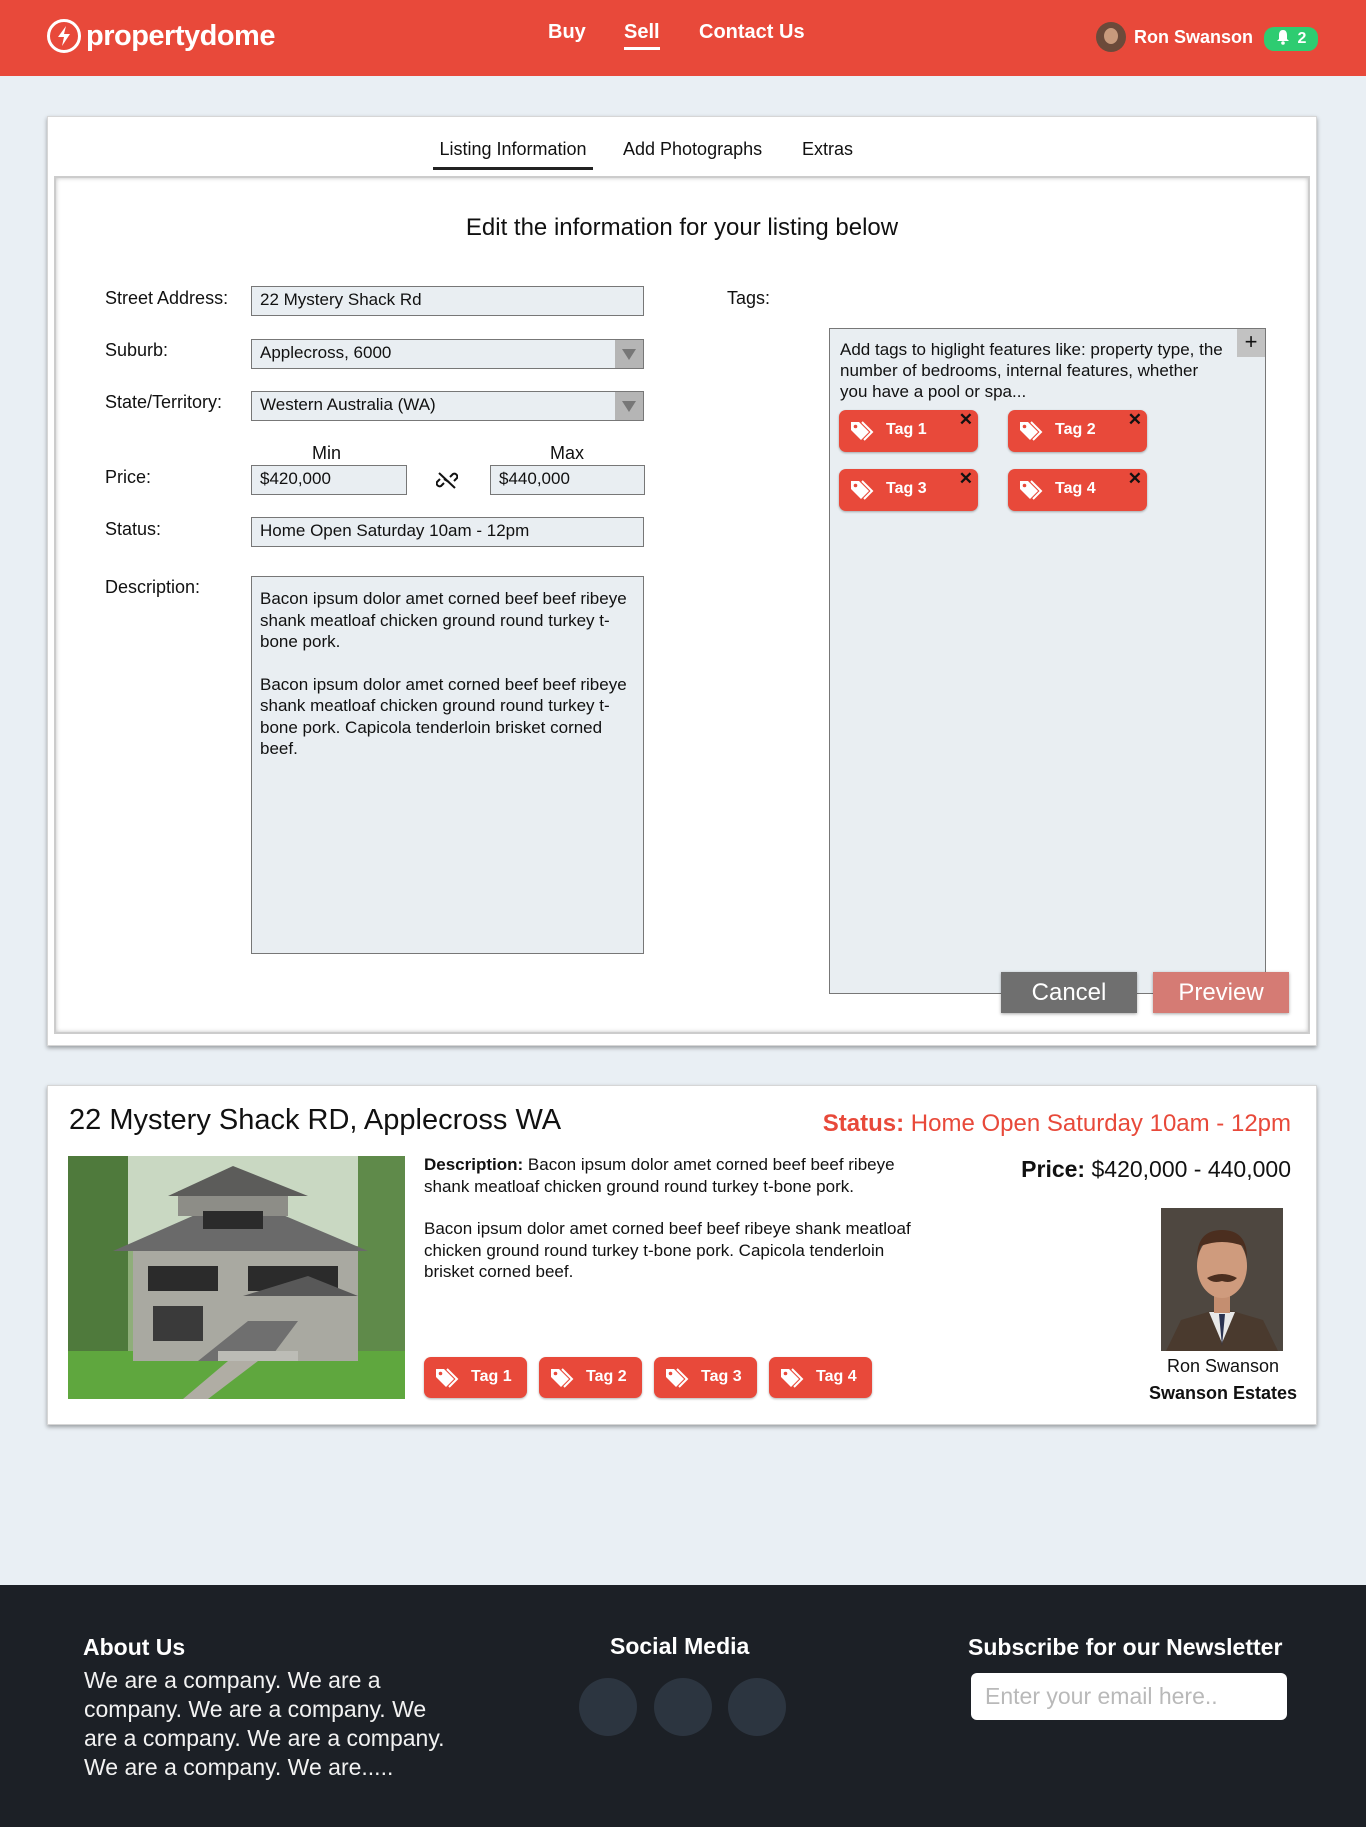 This screenshot has height=1827, width=1366. I want to click on user-menu: Ron Swanson, so click(1174, 37).